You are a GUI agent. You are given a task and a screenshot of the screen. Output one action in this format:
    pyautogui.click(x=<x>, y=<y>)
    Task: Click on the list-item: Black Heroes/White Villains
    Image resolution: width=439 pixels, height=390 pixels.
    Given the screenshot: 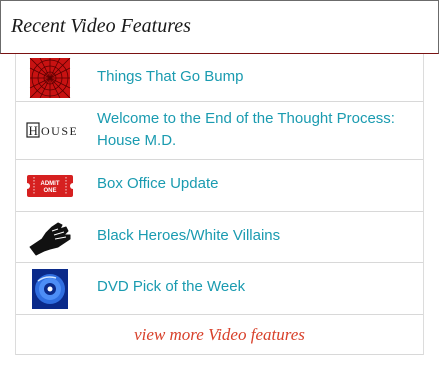 What is the action you would take?
    pyautogui.click(x=219, y=237)
    